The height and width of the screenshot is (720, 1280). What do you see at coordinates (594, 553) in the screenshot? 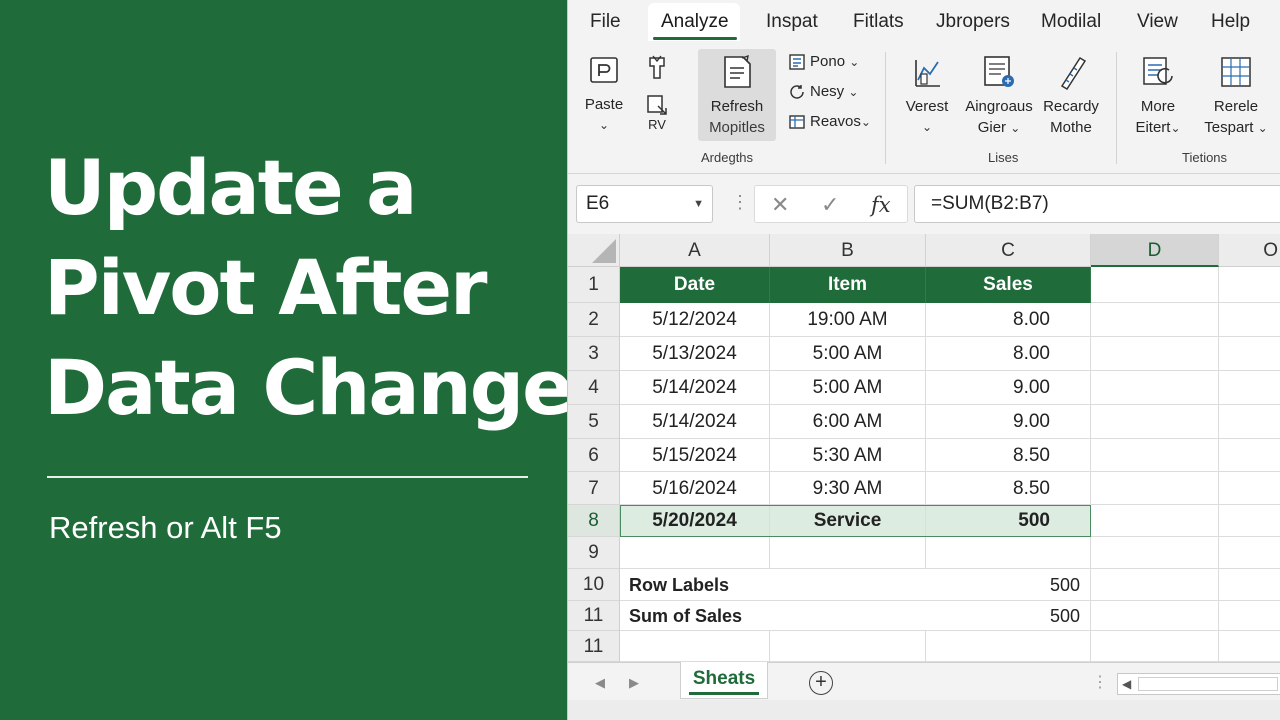
I see `row-header: 9` at bounding box center [594, 553].